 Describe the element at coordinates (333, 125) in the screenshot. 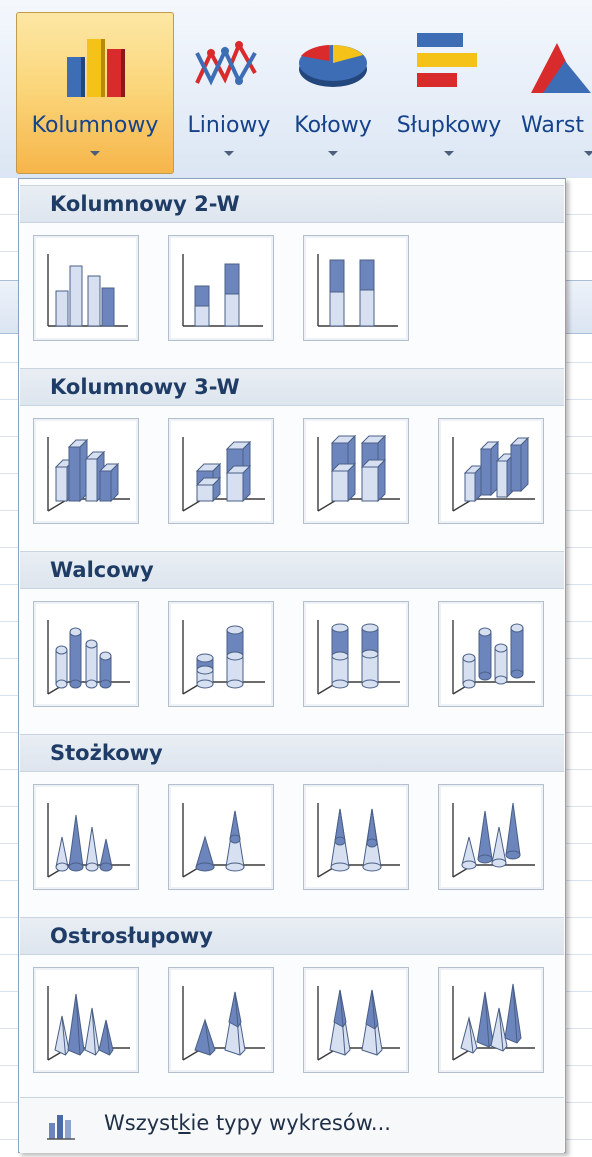

I see `chart-button-label: Kołowy` at that location.